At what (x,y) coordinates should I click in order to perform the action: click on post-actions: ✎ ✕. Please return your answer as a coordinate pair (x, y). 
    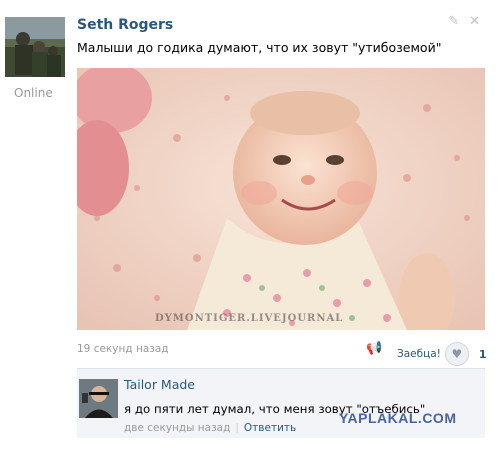
    Looking at the image, I should click on (464, 21).